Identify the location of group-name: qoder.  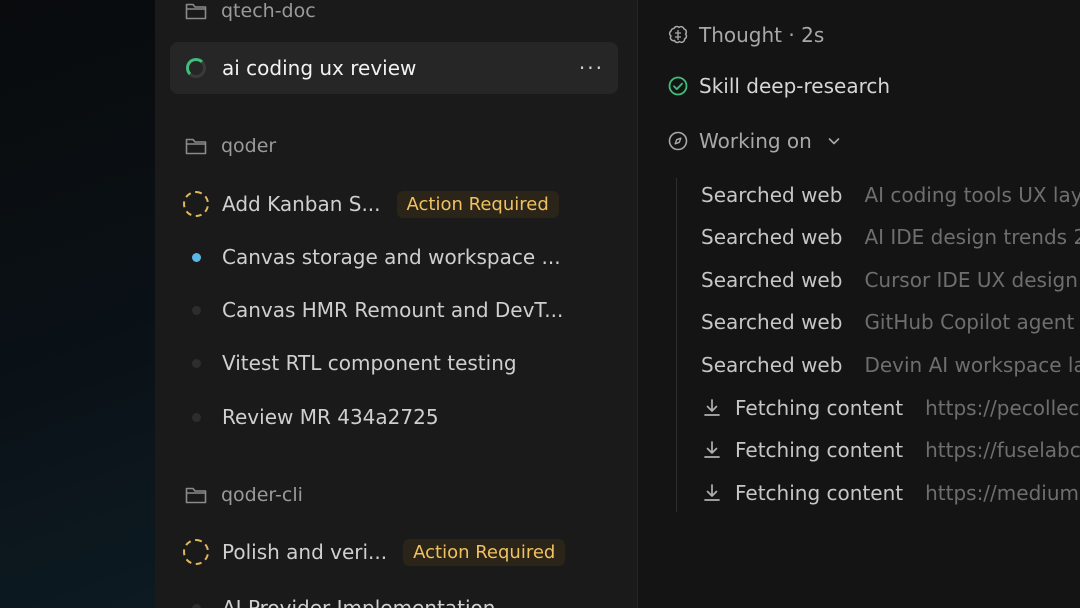
(249, 146).